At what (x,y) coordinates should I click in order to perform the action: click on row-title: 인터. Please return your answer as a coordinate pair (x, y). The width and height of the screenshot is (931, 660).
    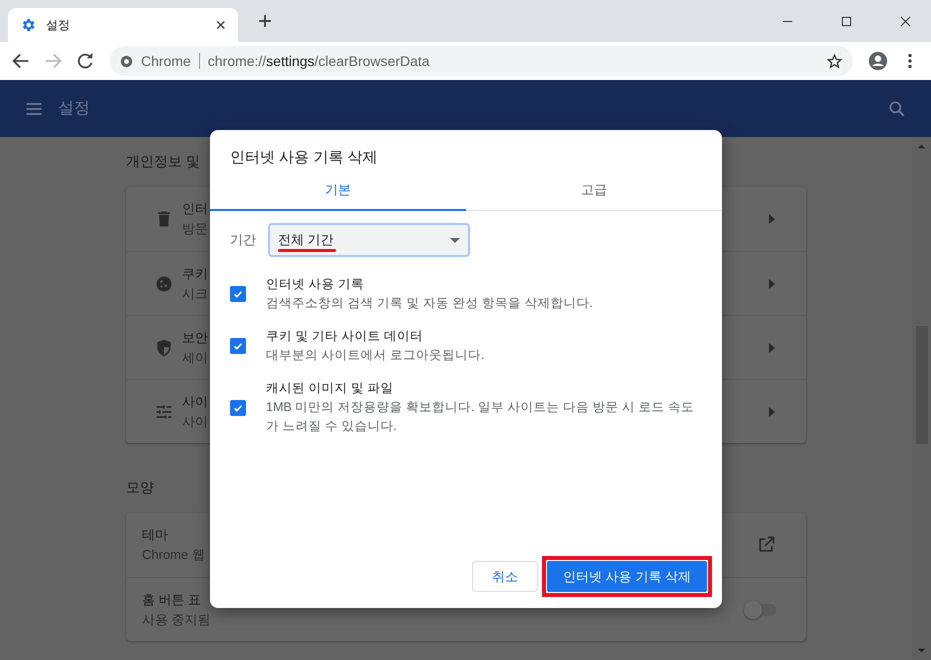
    Looking at the image, I should click on (195, 209).